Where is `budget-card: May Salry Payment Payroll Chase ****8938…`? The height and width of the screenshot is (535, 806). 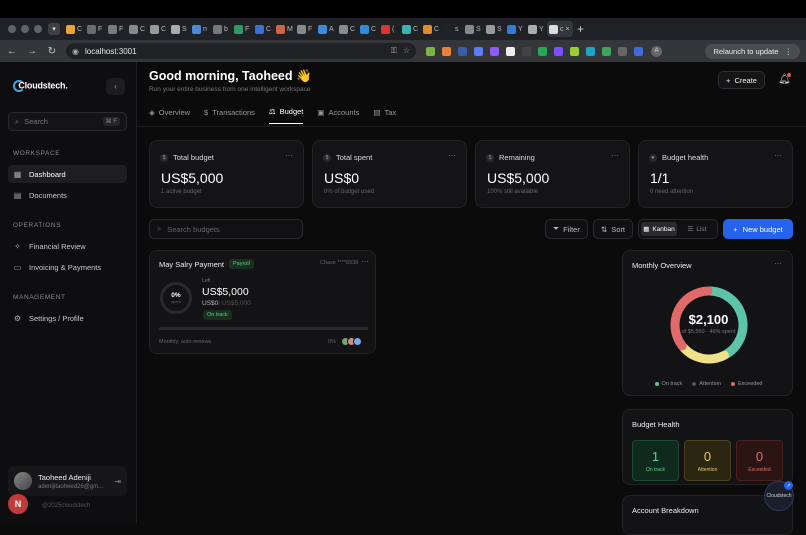
budget-card: May Salry Payment Payroll Chase ****8938… is located at coordinates (262, 302).